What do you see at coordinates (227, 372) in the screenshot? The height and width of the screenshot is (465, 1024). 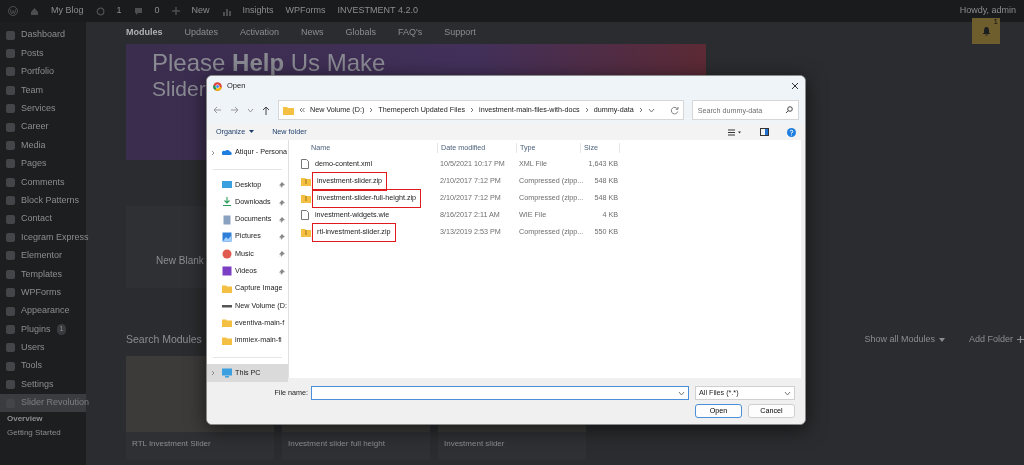 I see `computer-icon` at bounding box center [227, 372].